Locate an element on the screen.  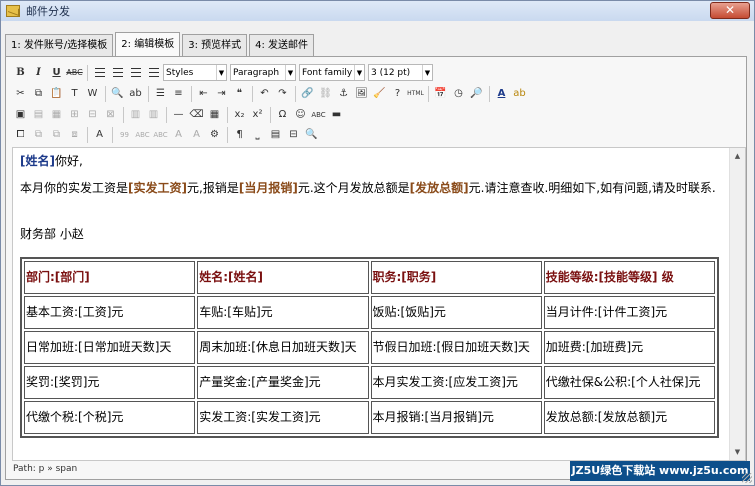
table-cell: 部门:[部门] is located at coordinates (110, 277).